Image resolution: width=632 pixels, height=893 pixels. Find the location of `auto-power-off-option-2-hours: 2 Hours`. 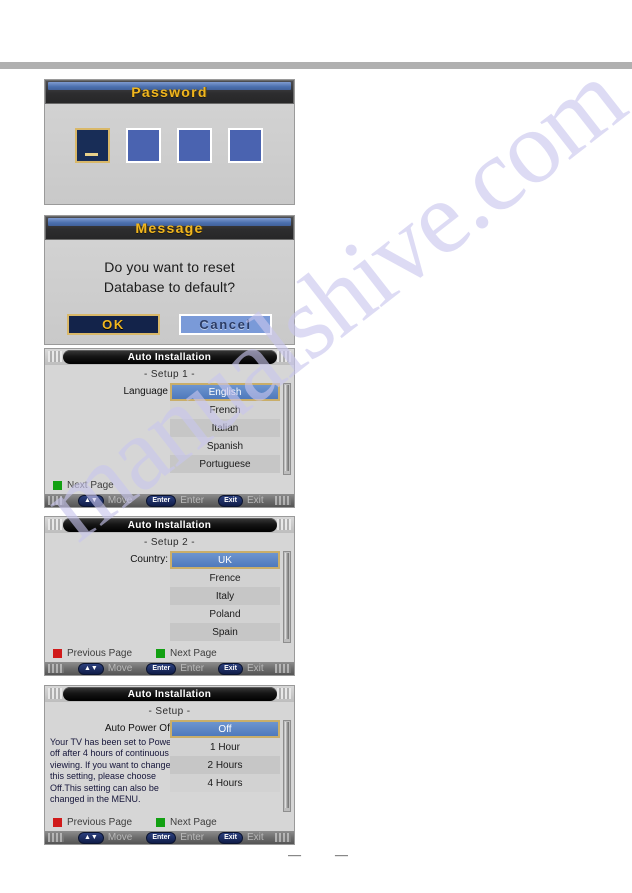

auto-power-off-option-2-hours: 2 Hours is located at coordinates (225, 765).